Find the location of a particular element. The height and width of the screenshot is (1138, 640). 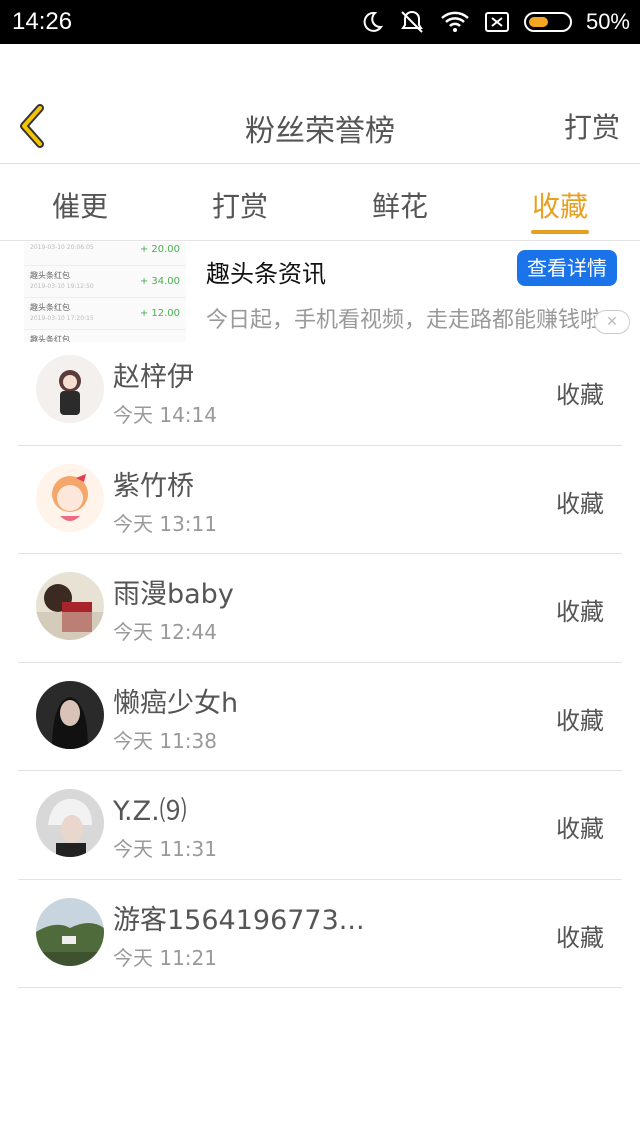

tab-favorites: 收藏 is located at coordinates (560, 202).